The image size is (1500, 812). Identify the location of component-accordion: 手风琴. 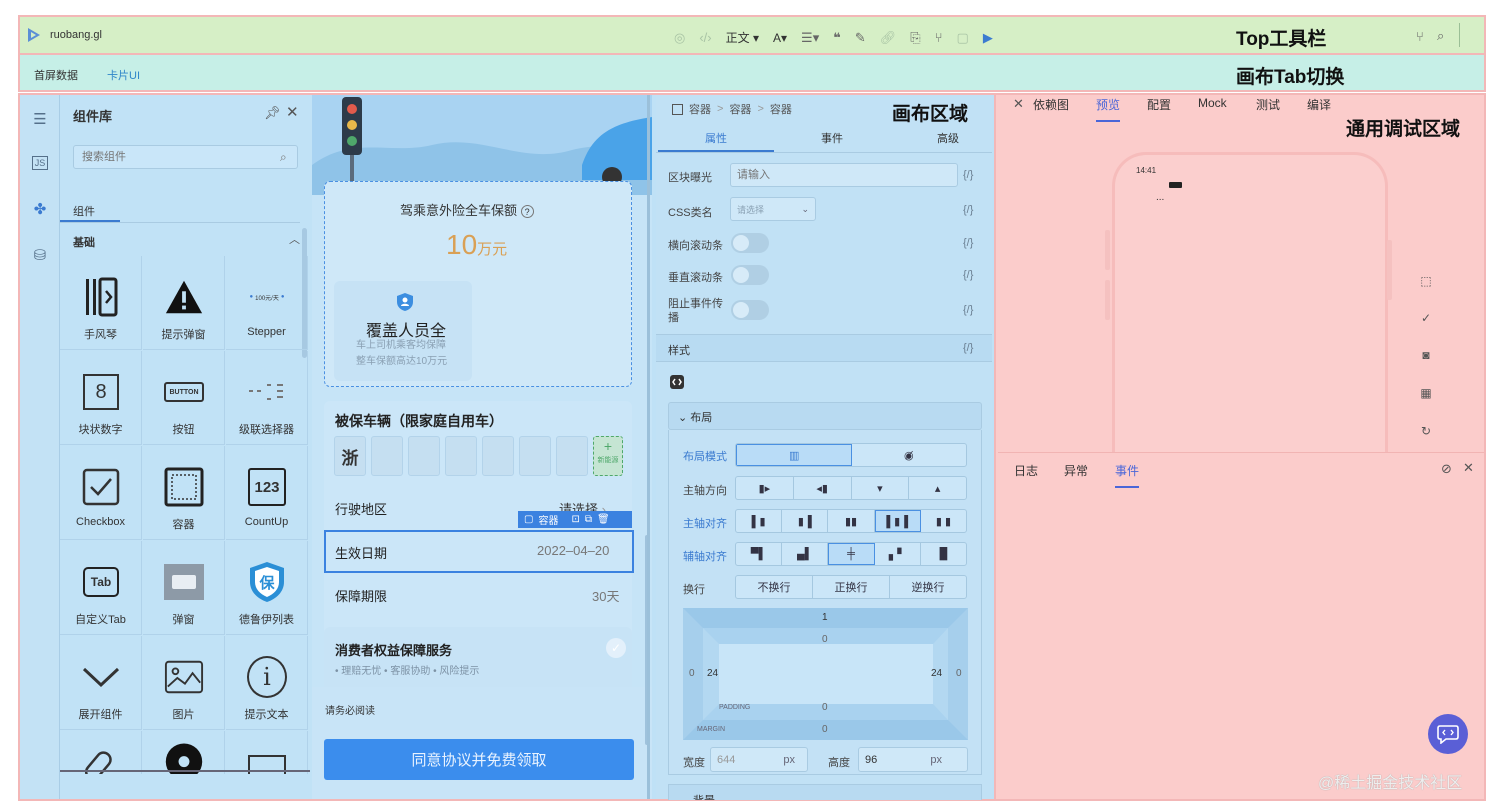
(101, 303).